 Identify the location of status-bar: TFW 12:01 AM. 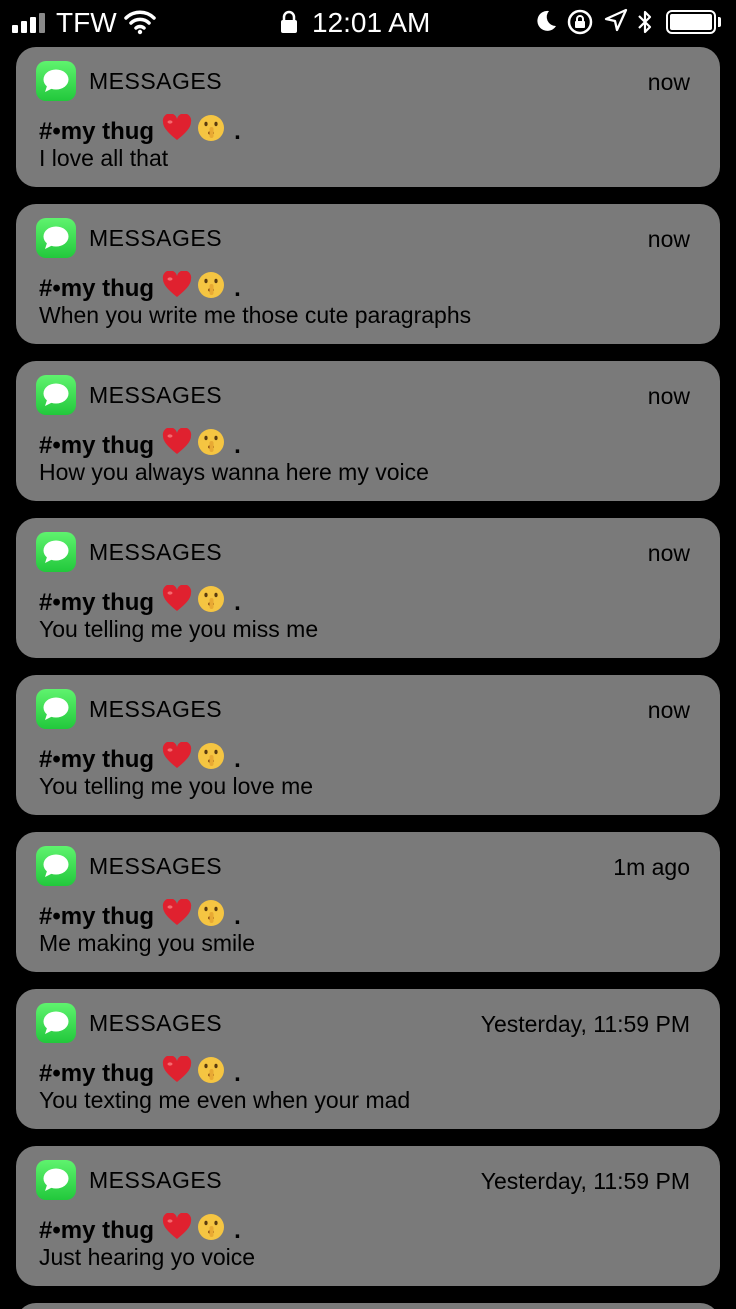
(368, 23).